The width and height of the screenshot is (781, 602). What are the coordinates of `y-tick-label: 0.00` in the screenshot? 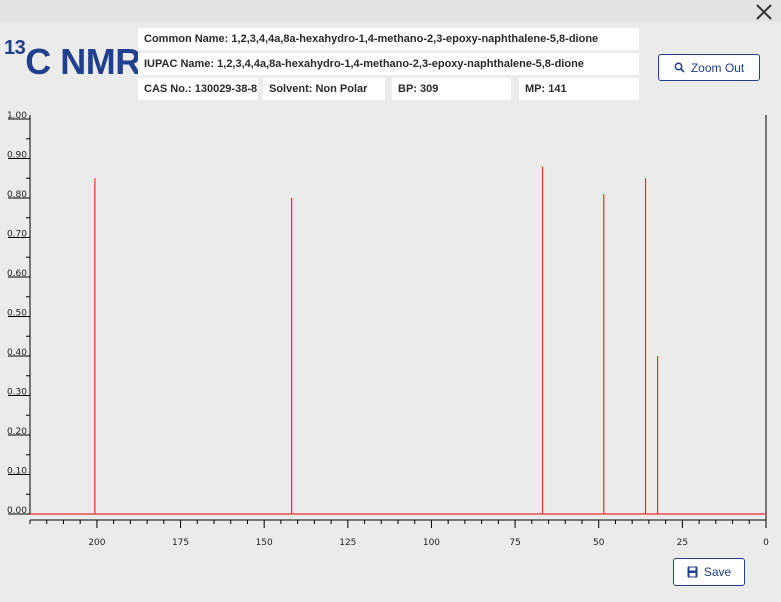 It's located at (17, 511).